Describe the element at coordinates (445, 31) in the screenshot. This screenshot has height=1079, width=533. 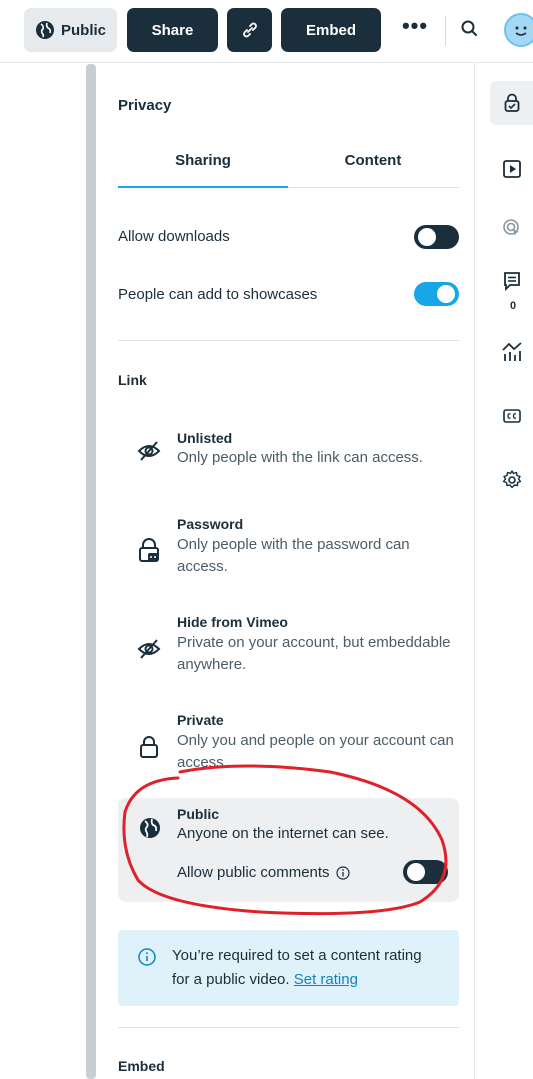
I see `toolbar-divider` at that location.